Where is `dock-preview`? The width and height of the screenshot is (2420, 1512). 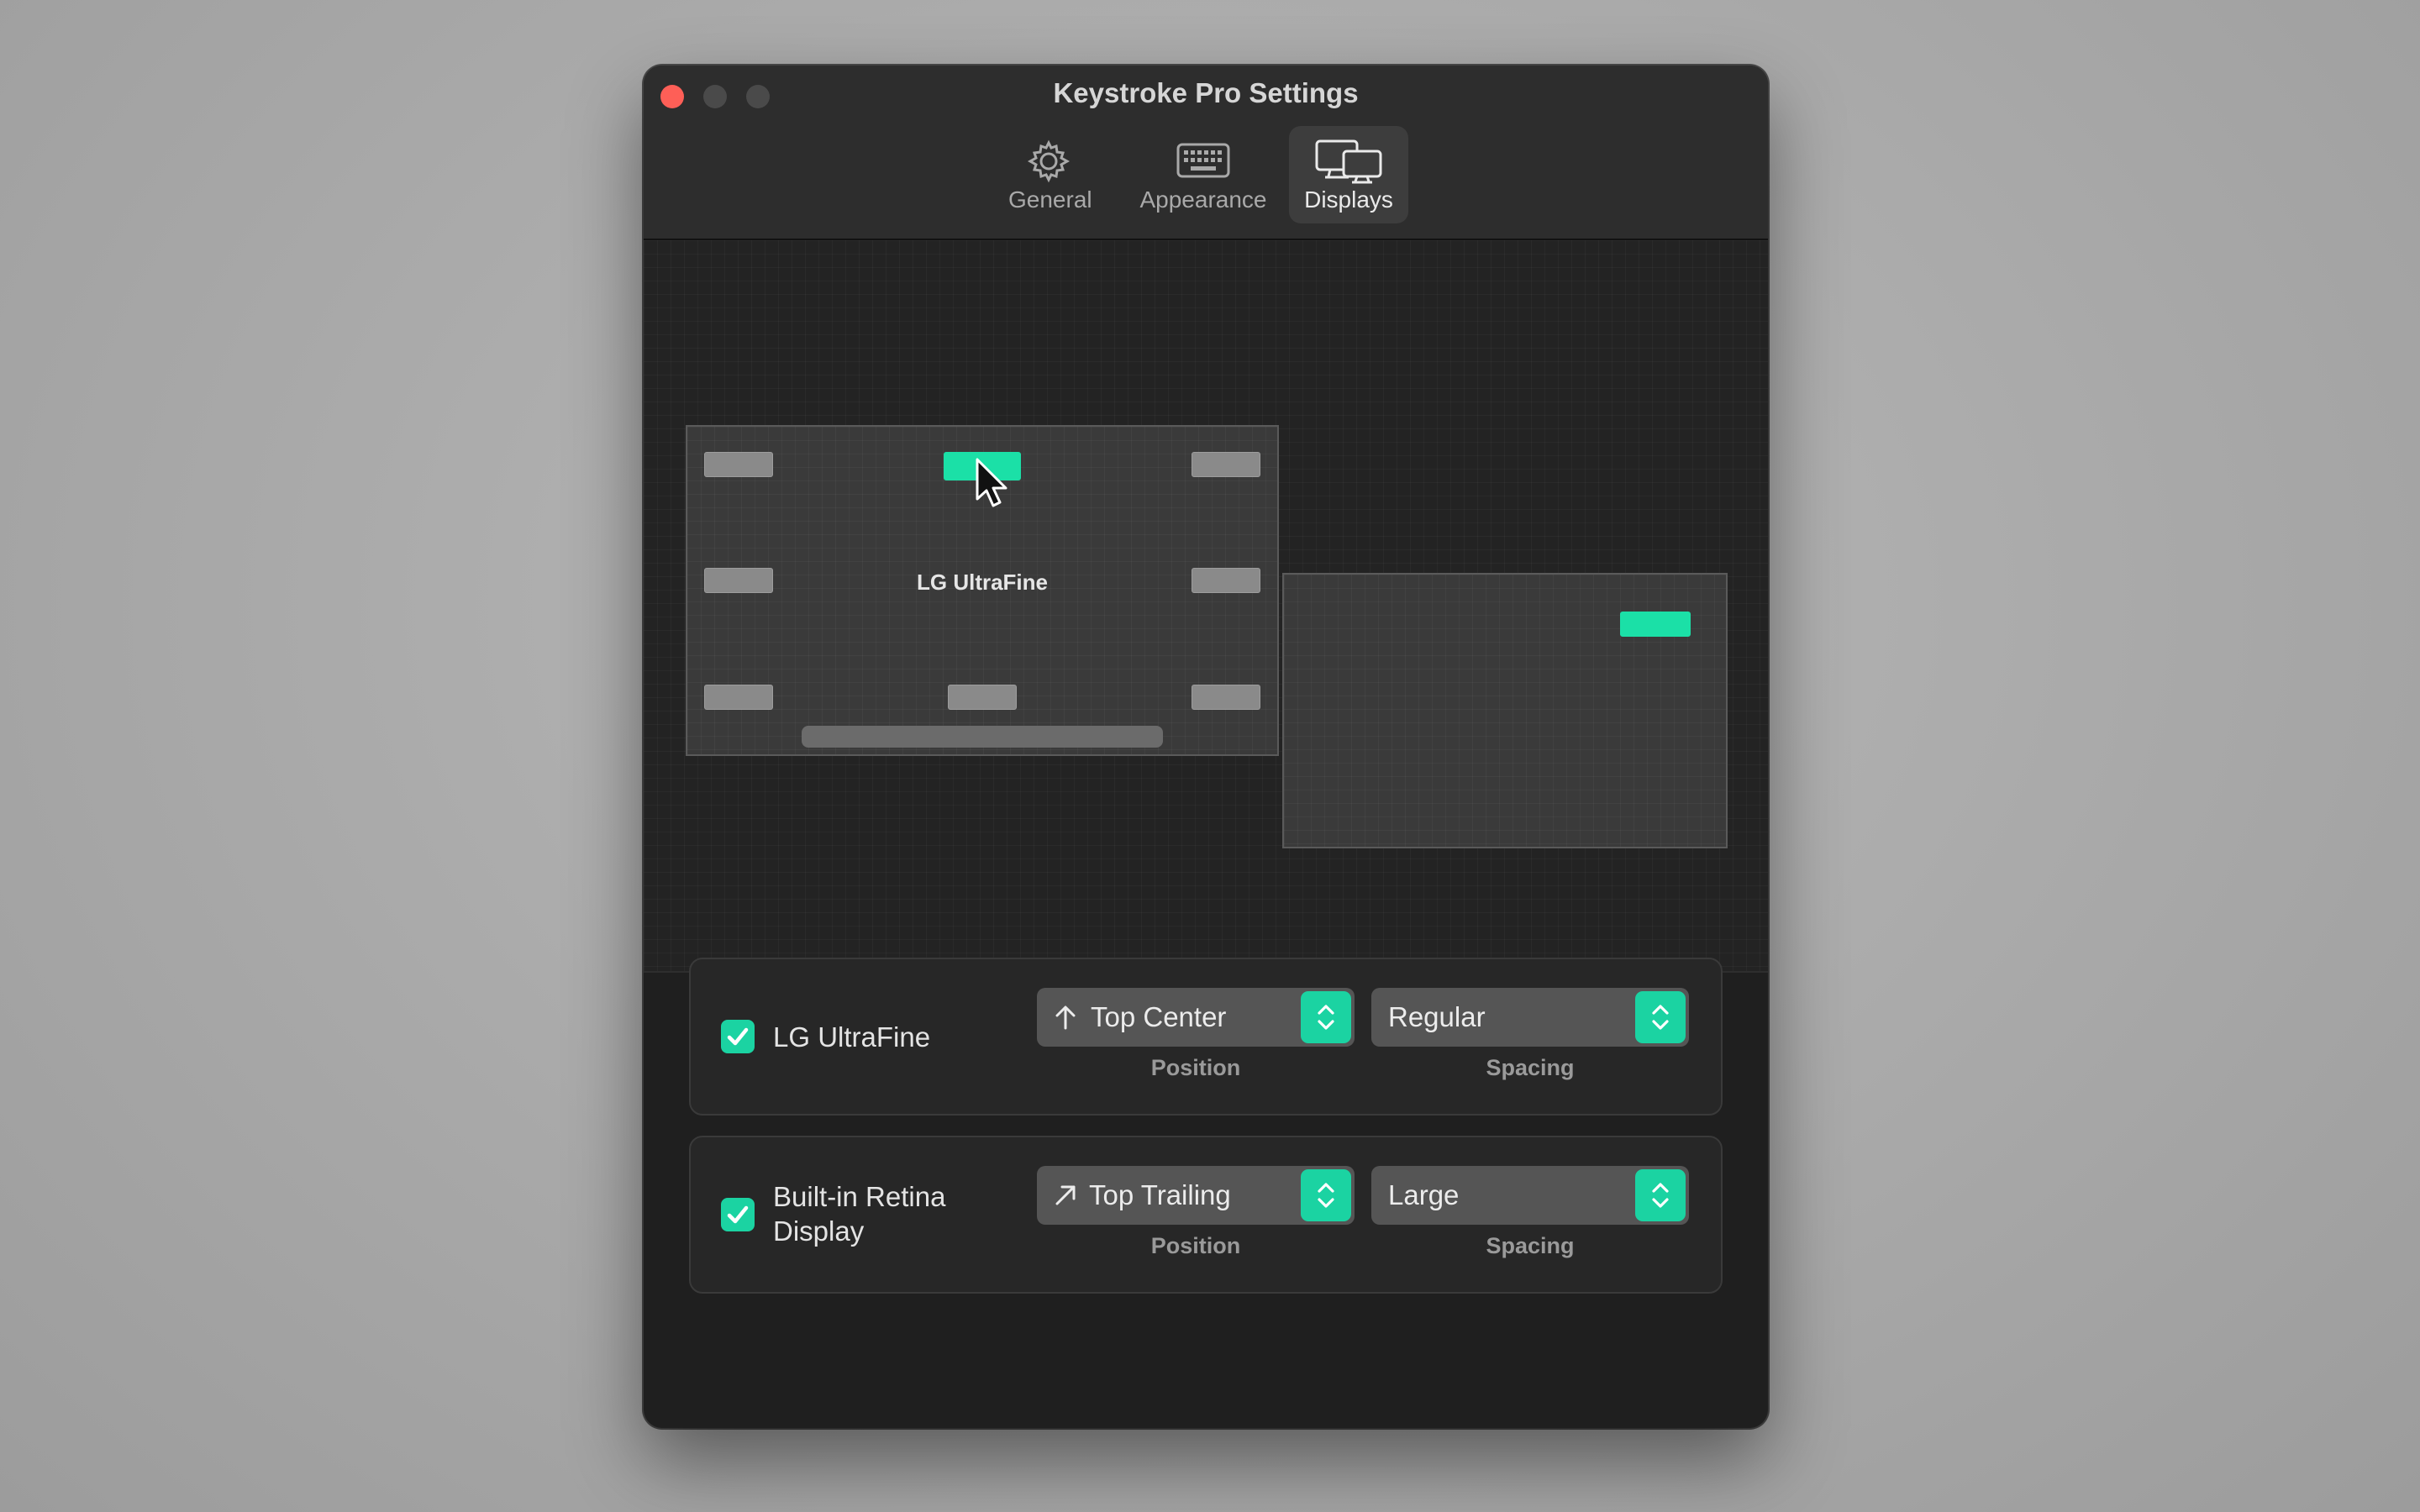 dock-preview is located at coordinates (983, 737).